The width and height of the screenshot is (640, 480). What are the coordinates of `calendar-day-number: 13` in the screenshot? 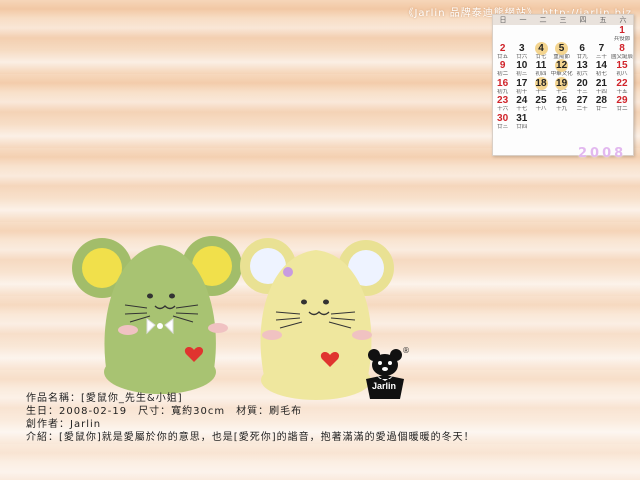 It's located at (582, 65).